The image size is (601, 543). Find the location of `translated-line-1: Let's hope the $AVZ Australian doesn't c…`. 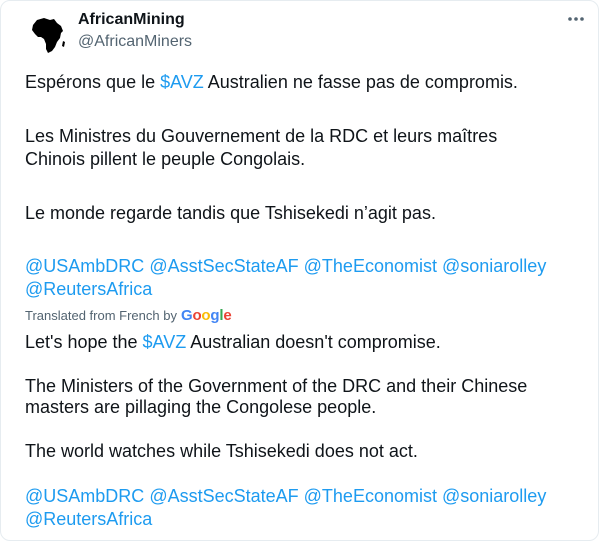

translated-line-1: Let's hope the $AVZ Australian doesn't c… is located at coordinates (233, 342).